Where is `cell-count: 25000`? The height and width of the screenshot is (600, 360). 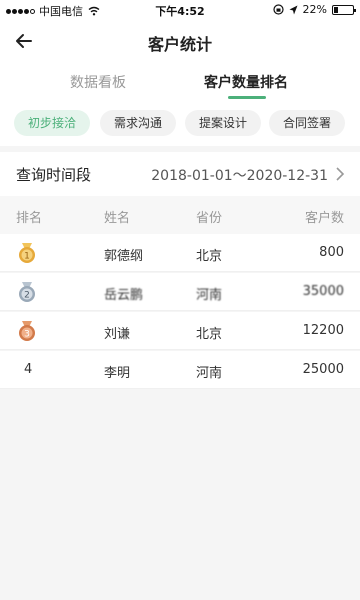 cell-count: 25000 is located at coordinates (323, 369).